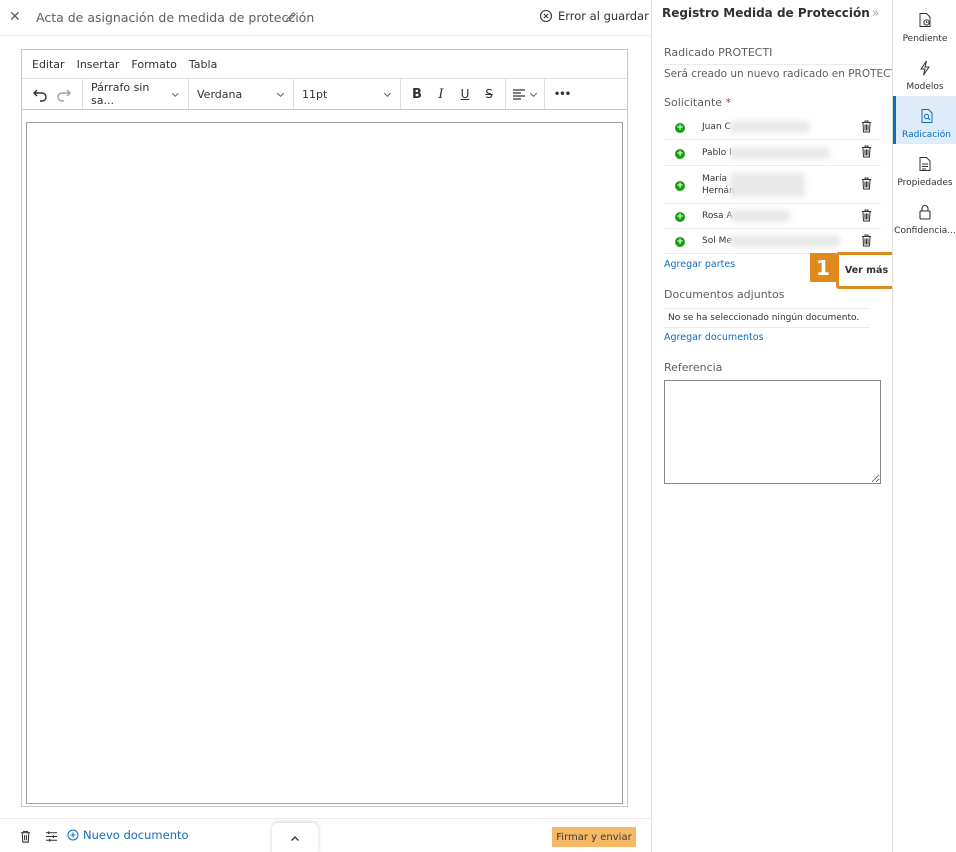  I want to click on add-circle-icon, so click(73, 835).